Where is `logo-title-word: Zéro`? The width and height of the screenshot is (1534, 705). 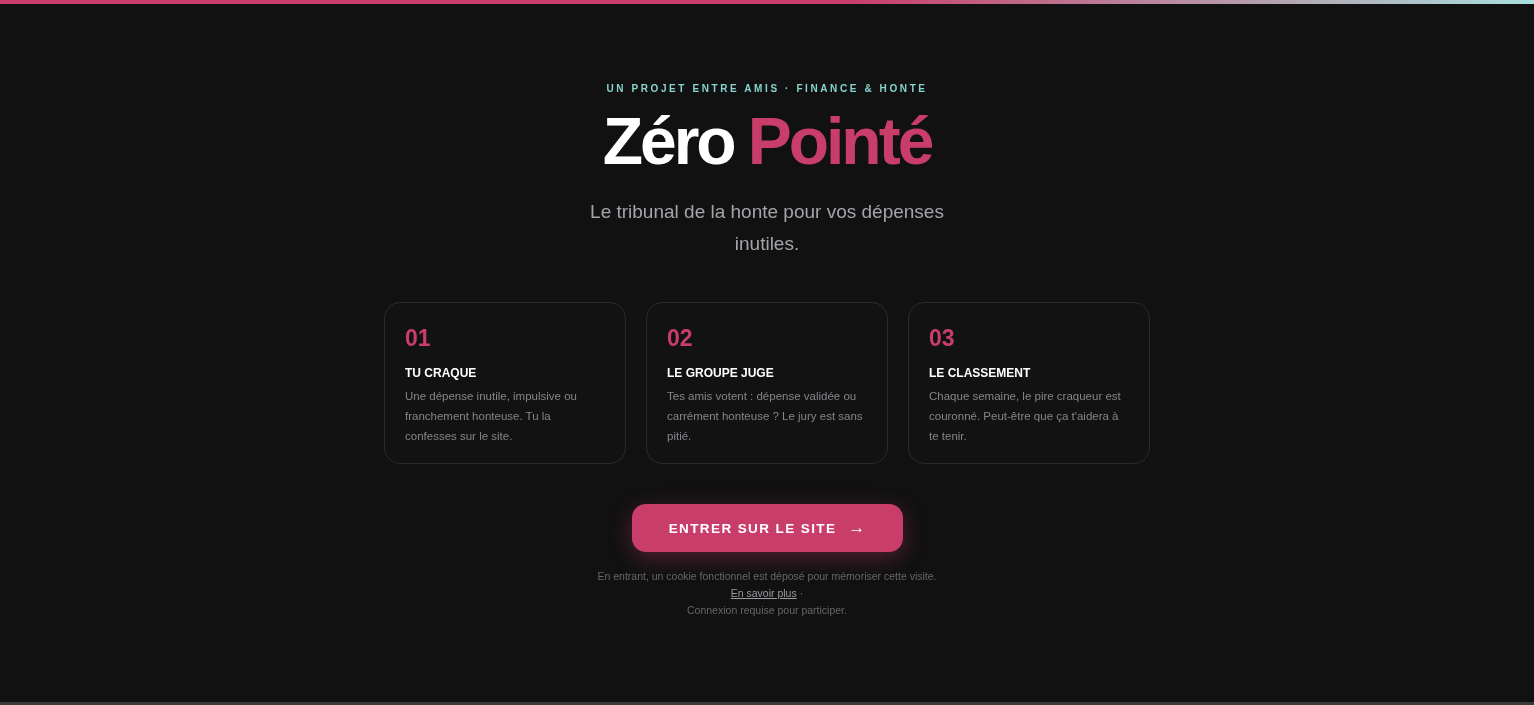 logo-title-word: Zéro is located at coordinates (668, 141).